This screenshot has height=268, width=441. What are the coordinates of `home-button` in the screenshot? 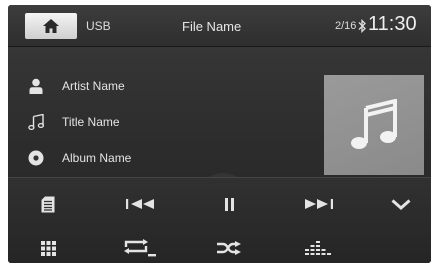 It's located at (51, 26).